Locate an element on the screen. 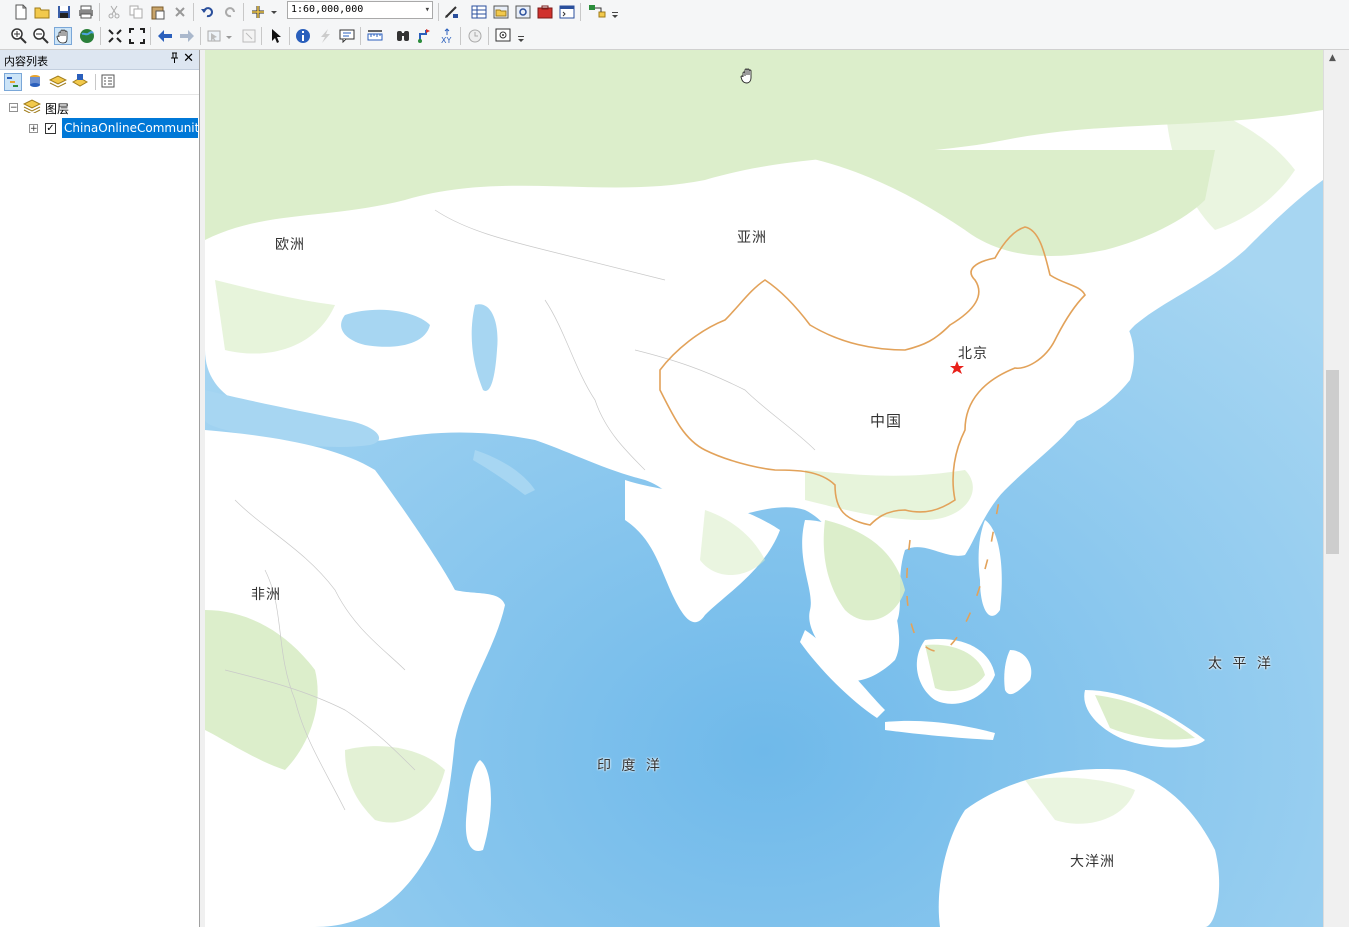  toc-toolbar is located at coordinates (99, 82).